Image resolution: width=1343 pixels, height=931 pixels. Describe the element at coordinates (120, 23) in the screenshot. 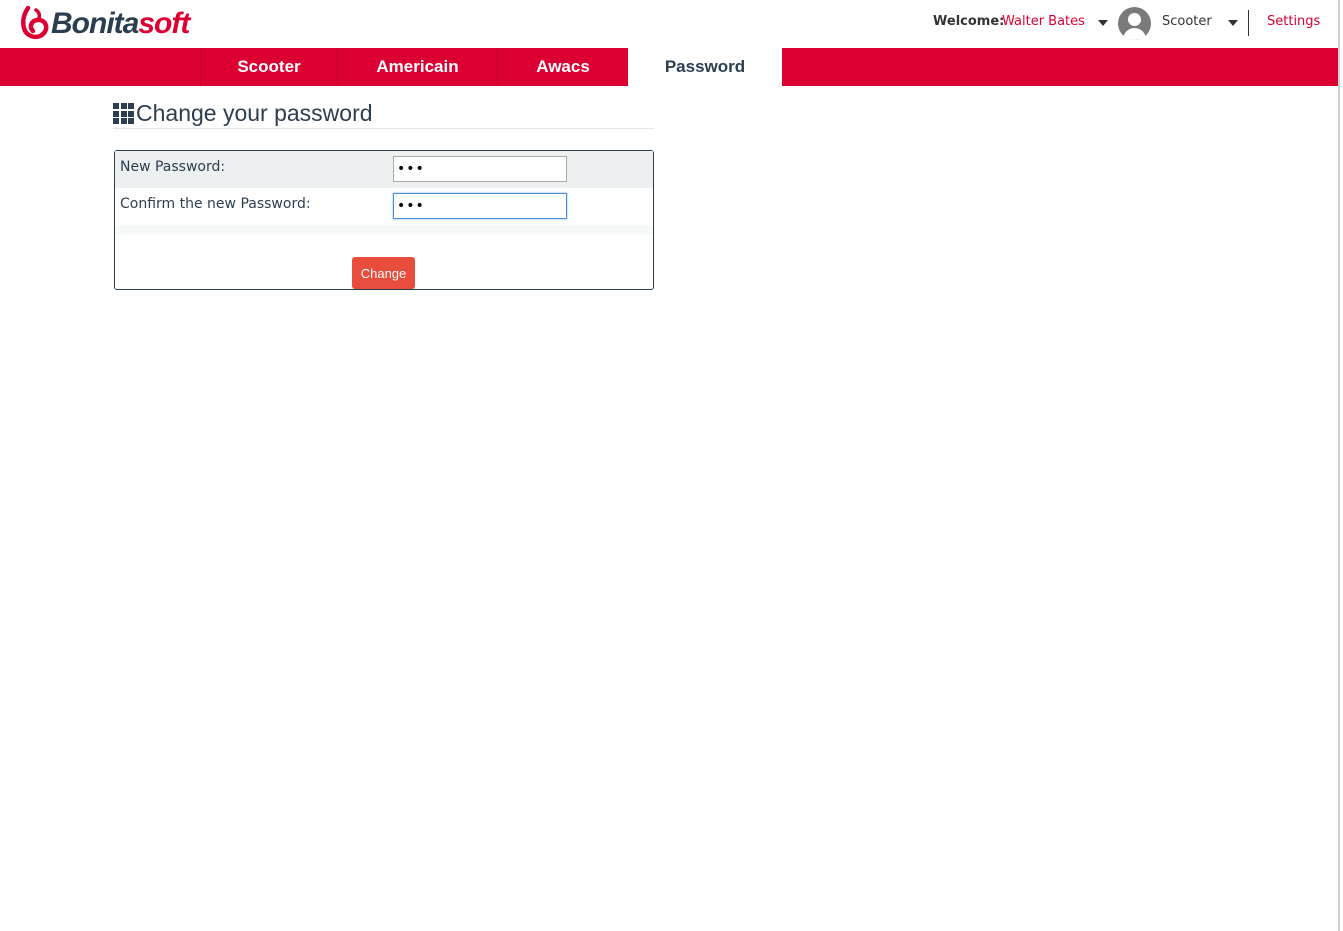

I see `logo-text: Bonitasoft` at that location.